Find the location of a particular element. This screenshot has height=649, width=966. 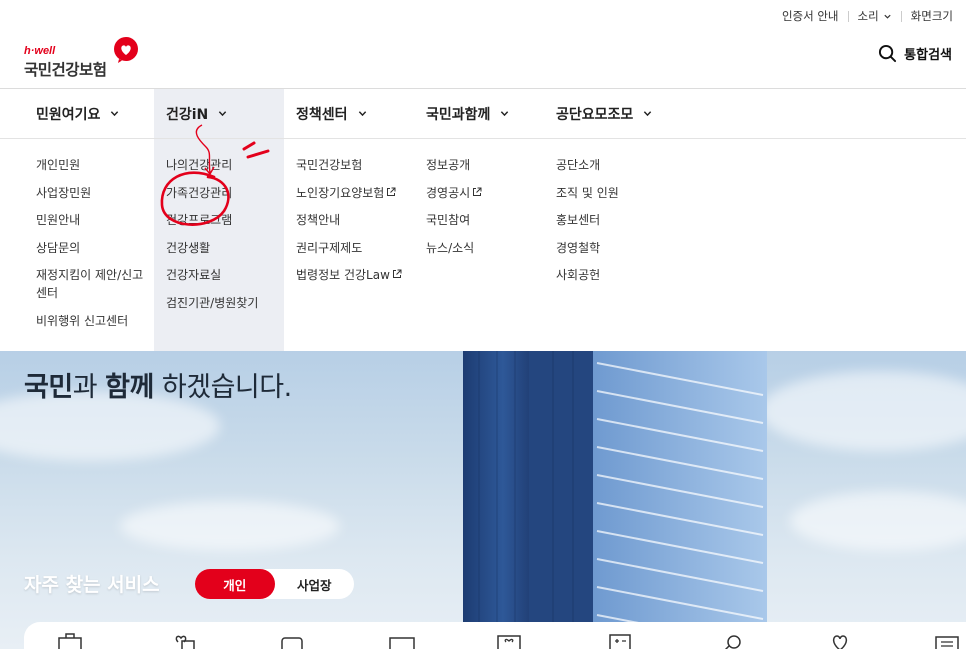

menu-item: 홍보센터 is located at coordinates (615, 225).